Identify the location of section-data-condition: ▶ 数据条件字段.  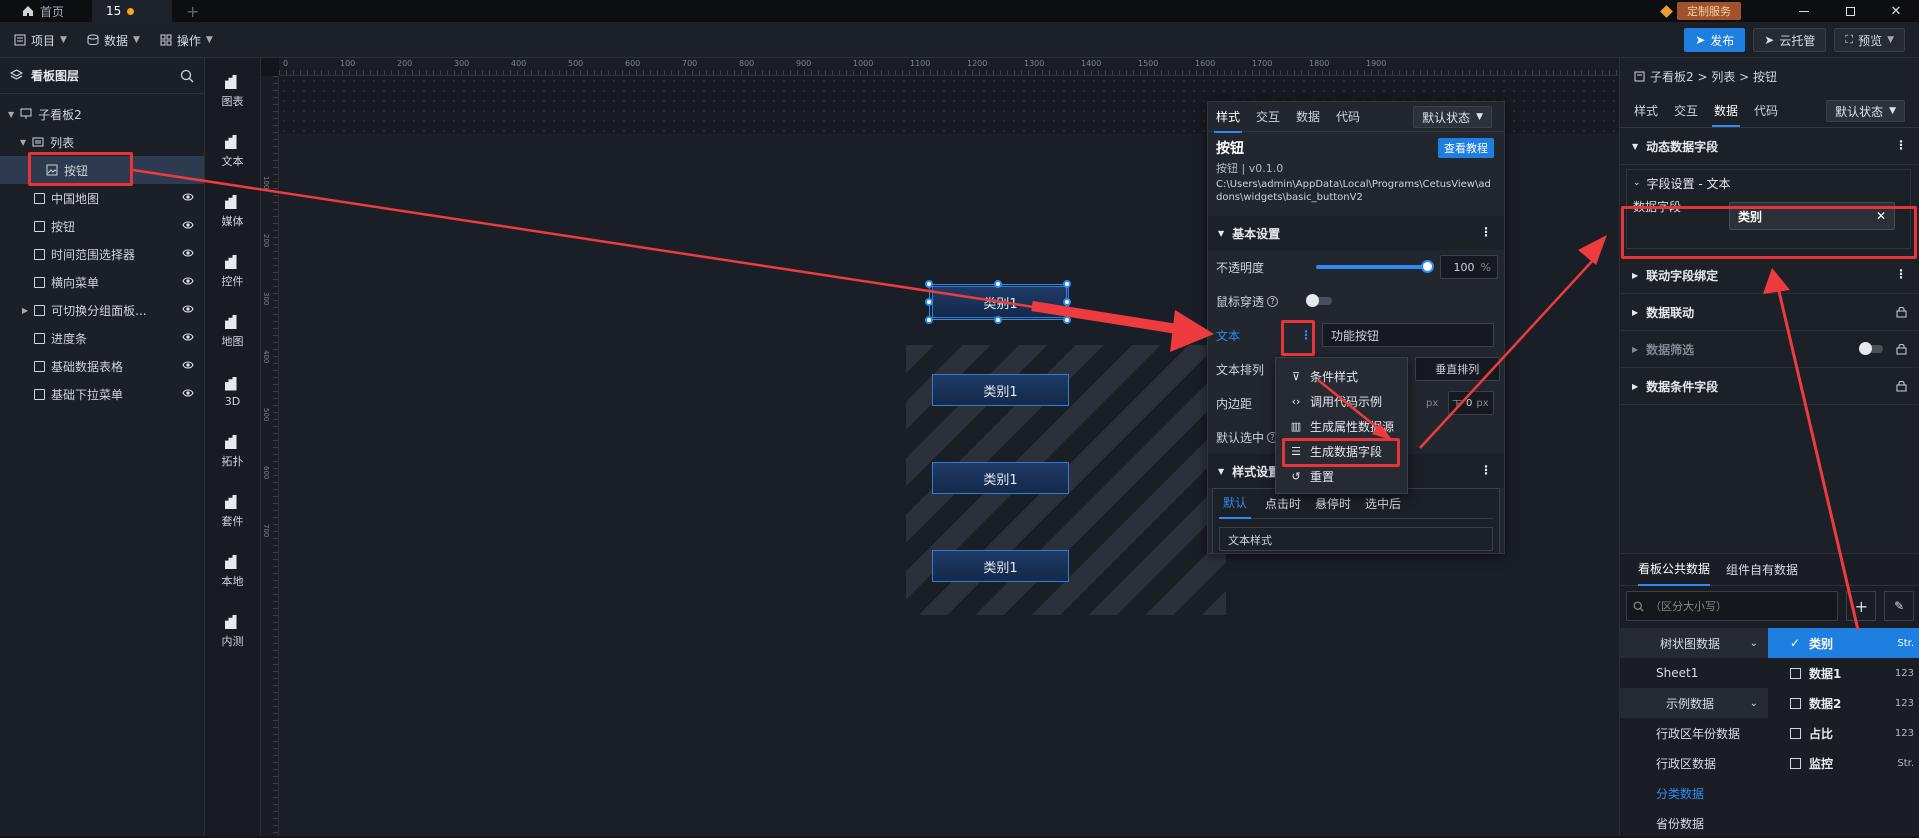
(1769, 386).